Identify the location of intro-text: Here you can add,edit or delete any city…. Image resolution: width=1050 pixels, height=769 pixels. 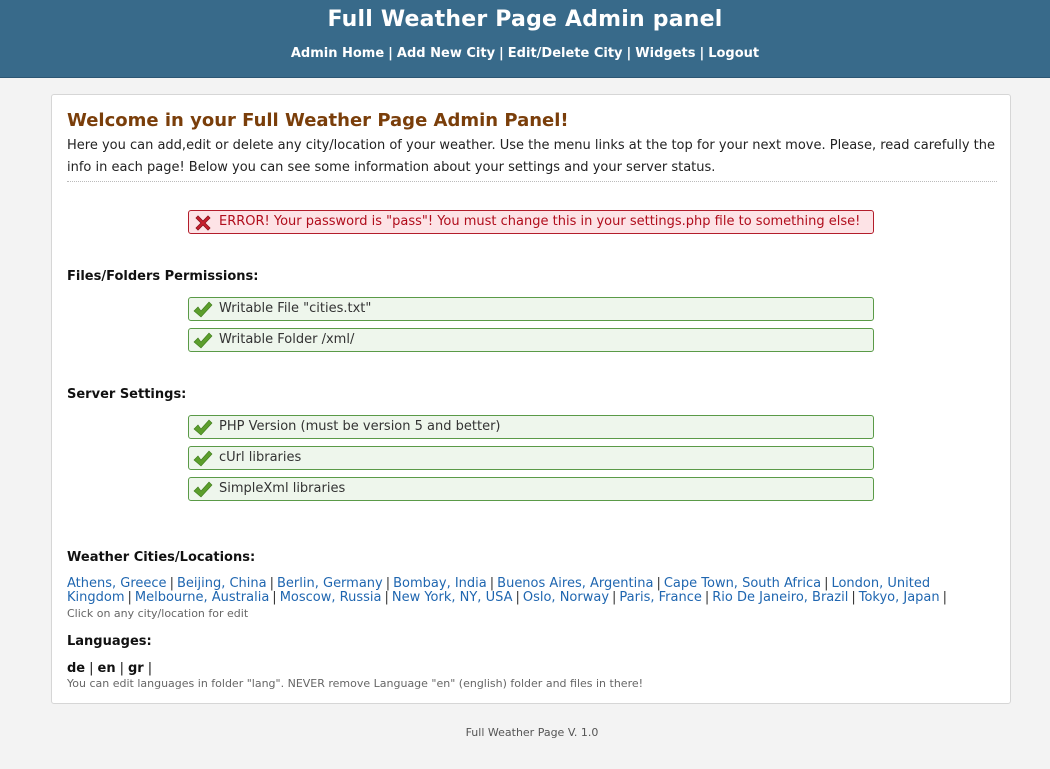
(532, 158).